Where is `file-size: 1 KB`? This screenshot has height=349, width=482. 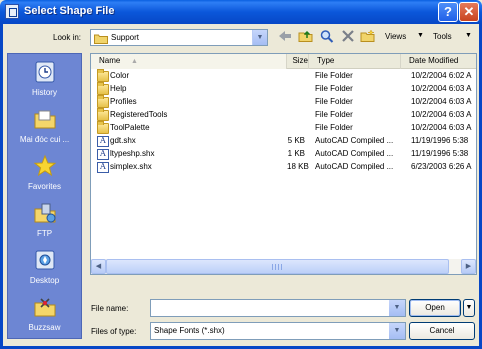 file-size: 1 KB is located at coordinates (296, 153).